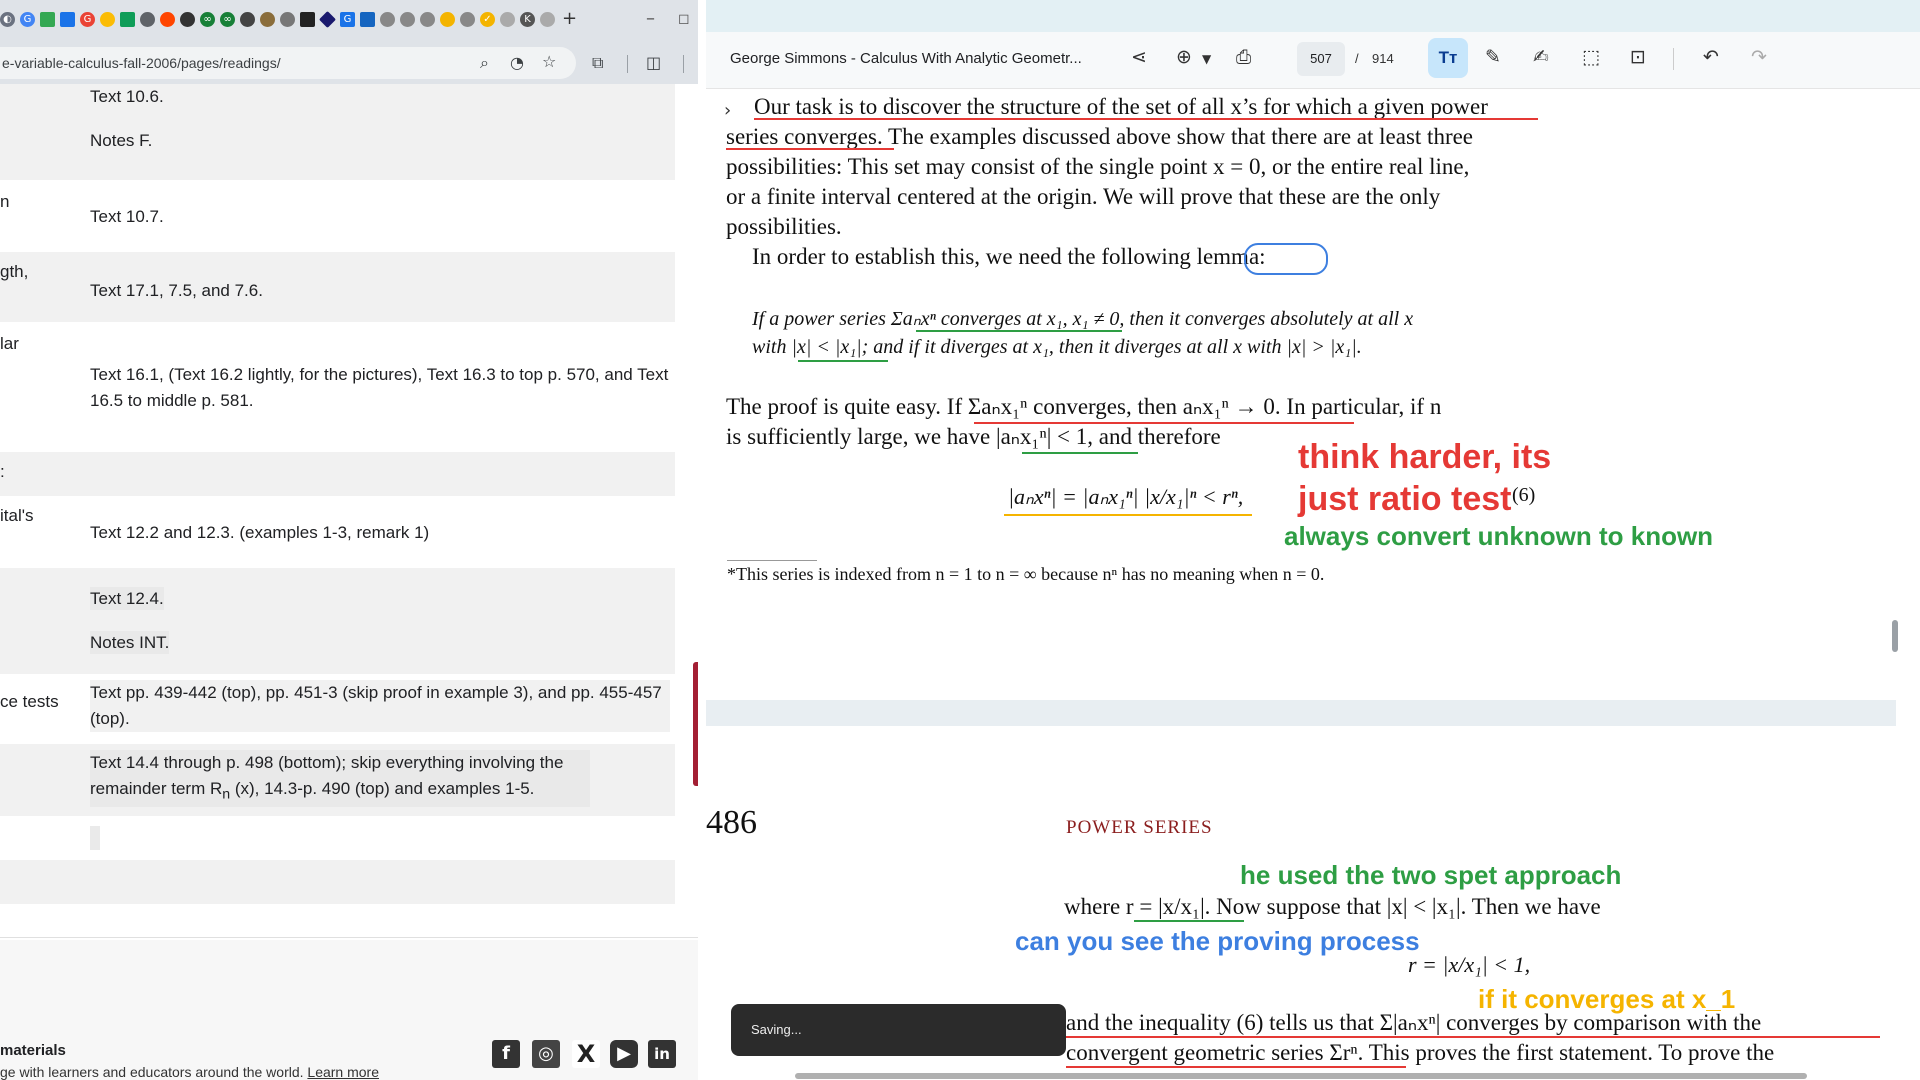 The height and width of the screenshot is (1080, 1920). I want to click on print-icon: ⎙, so click(1243, 57).